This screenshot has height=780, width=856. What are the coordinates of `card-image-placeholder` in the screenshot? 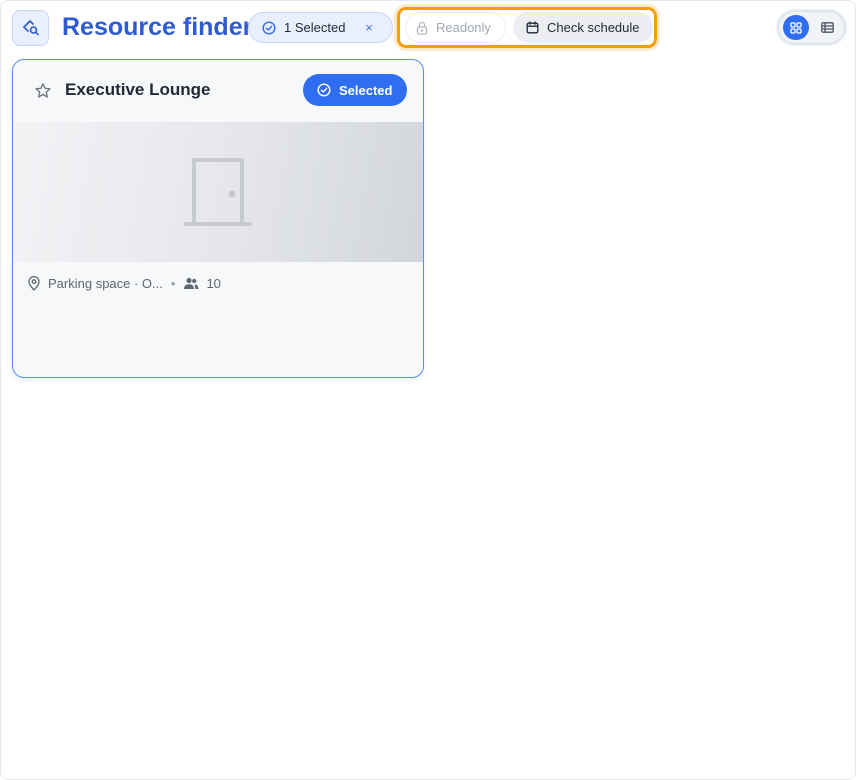 It's located at (218, 192).